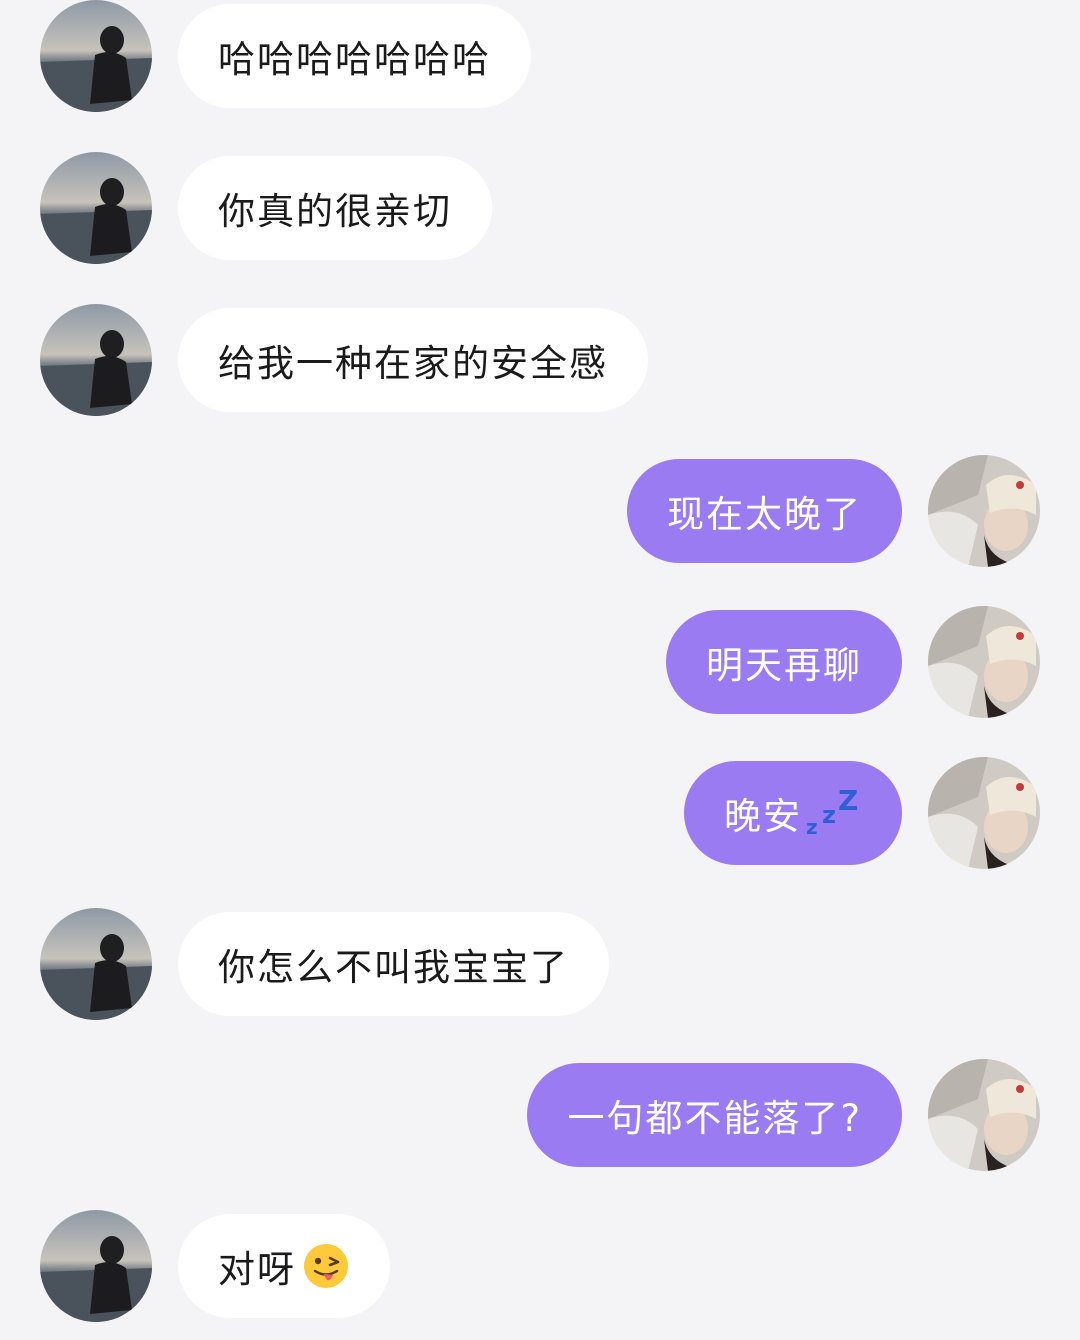 Image resolution: width=1080 pixels, height=1340 pixels. What do you see at coordinates (540, 56) in the screenshot?
I see `message-row-incoming: 哈哈哈哈哈哈哈` at bounding box center [540, 56].